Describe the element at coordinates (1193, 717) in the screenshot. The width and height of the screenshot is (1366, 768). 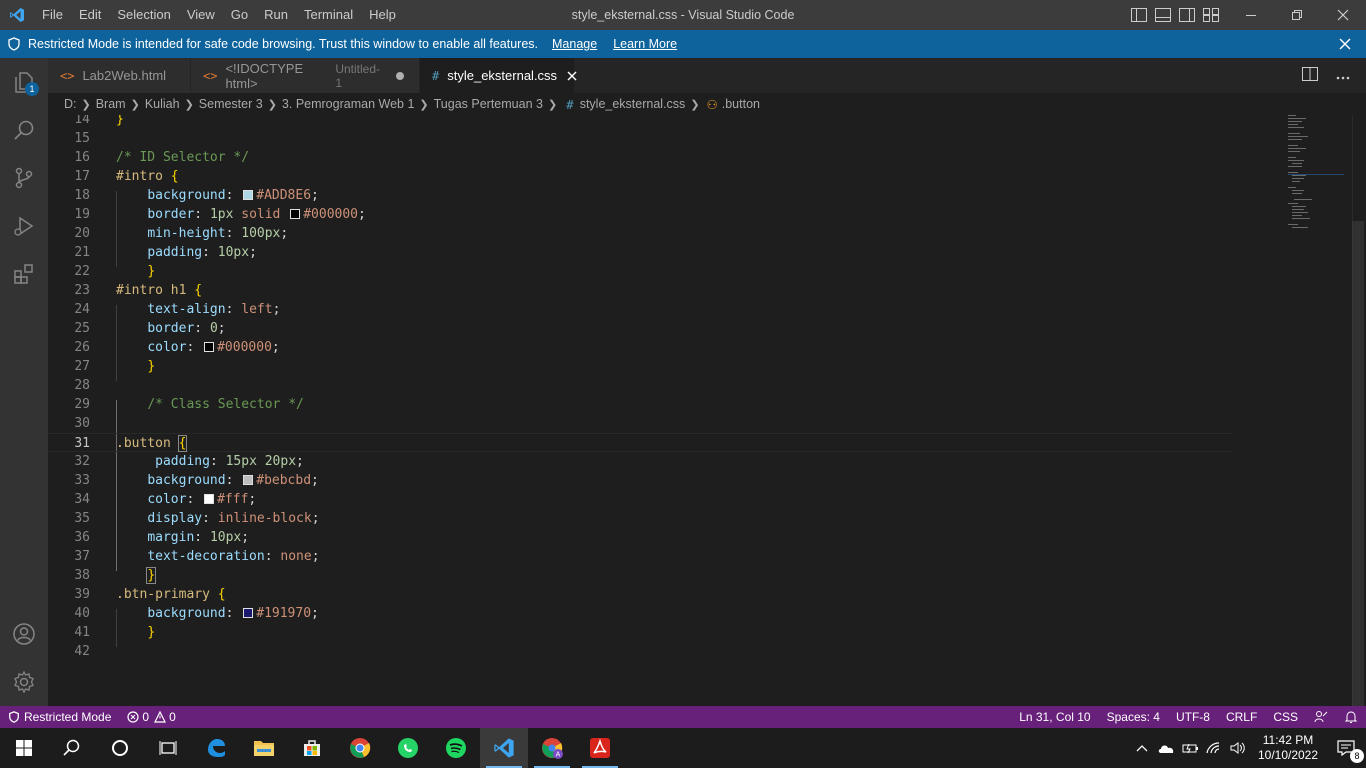
I see `encoding-status: UTF-8` at that location.